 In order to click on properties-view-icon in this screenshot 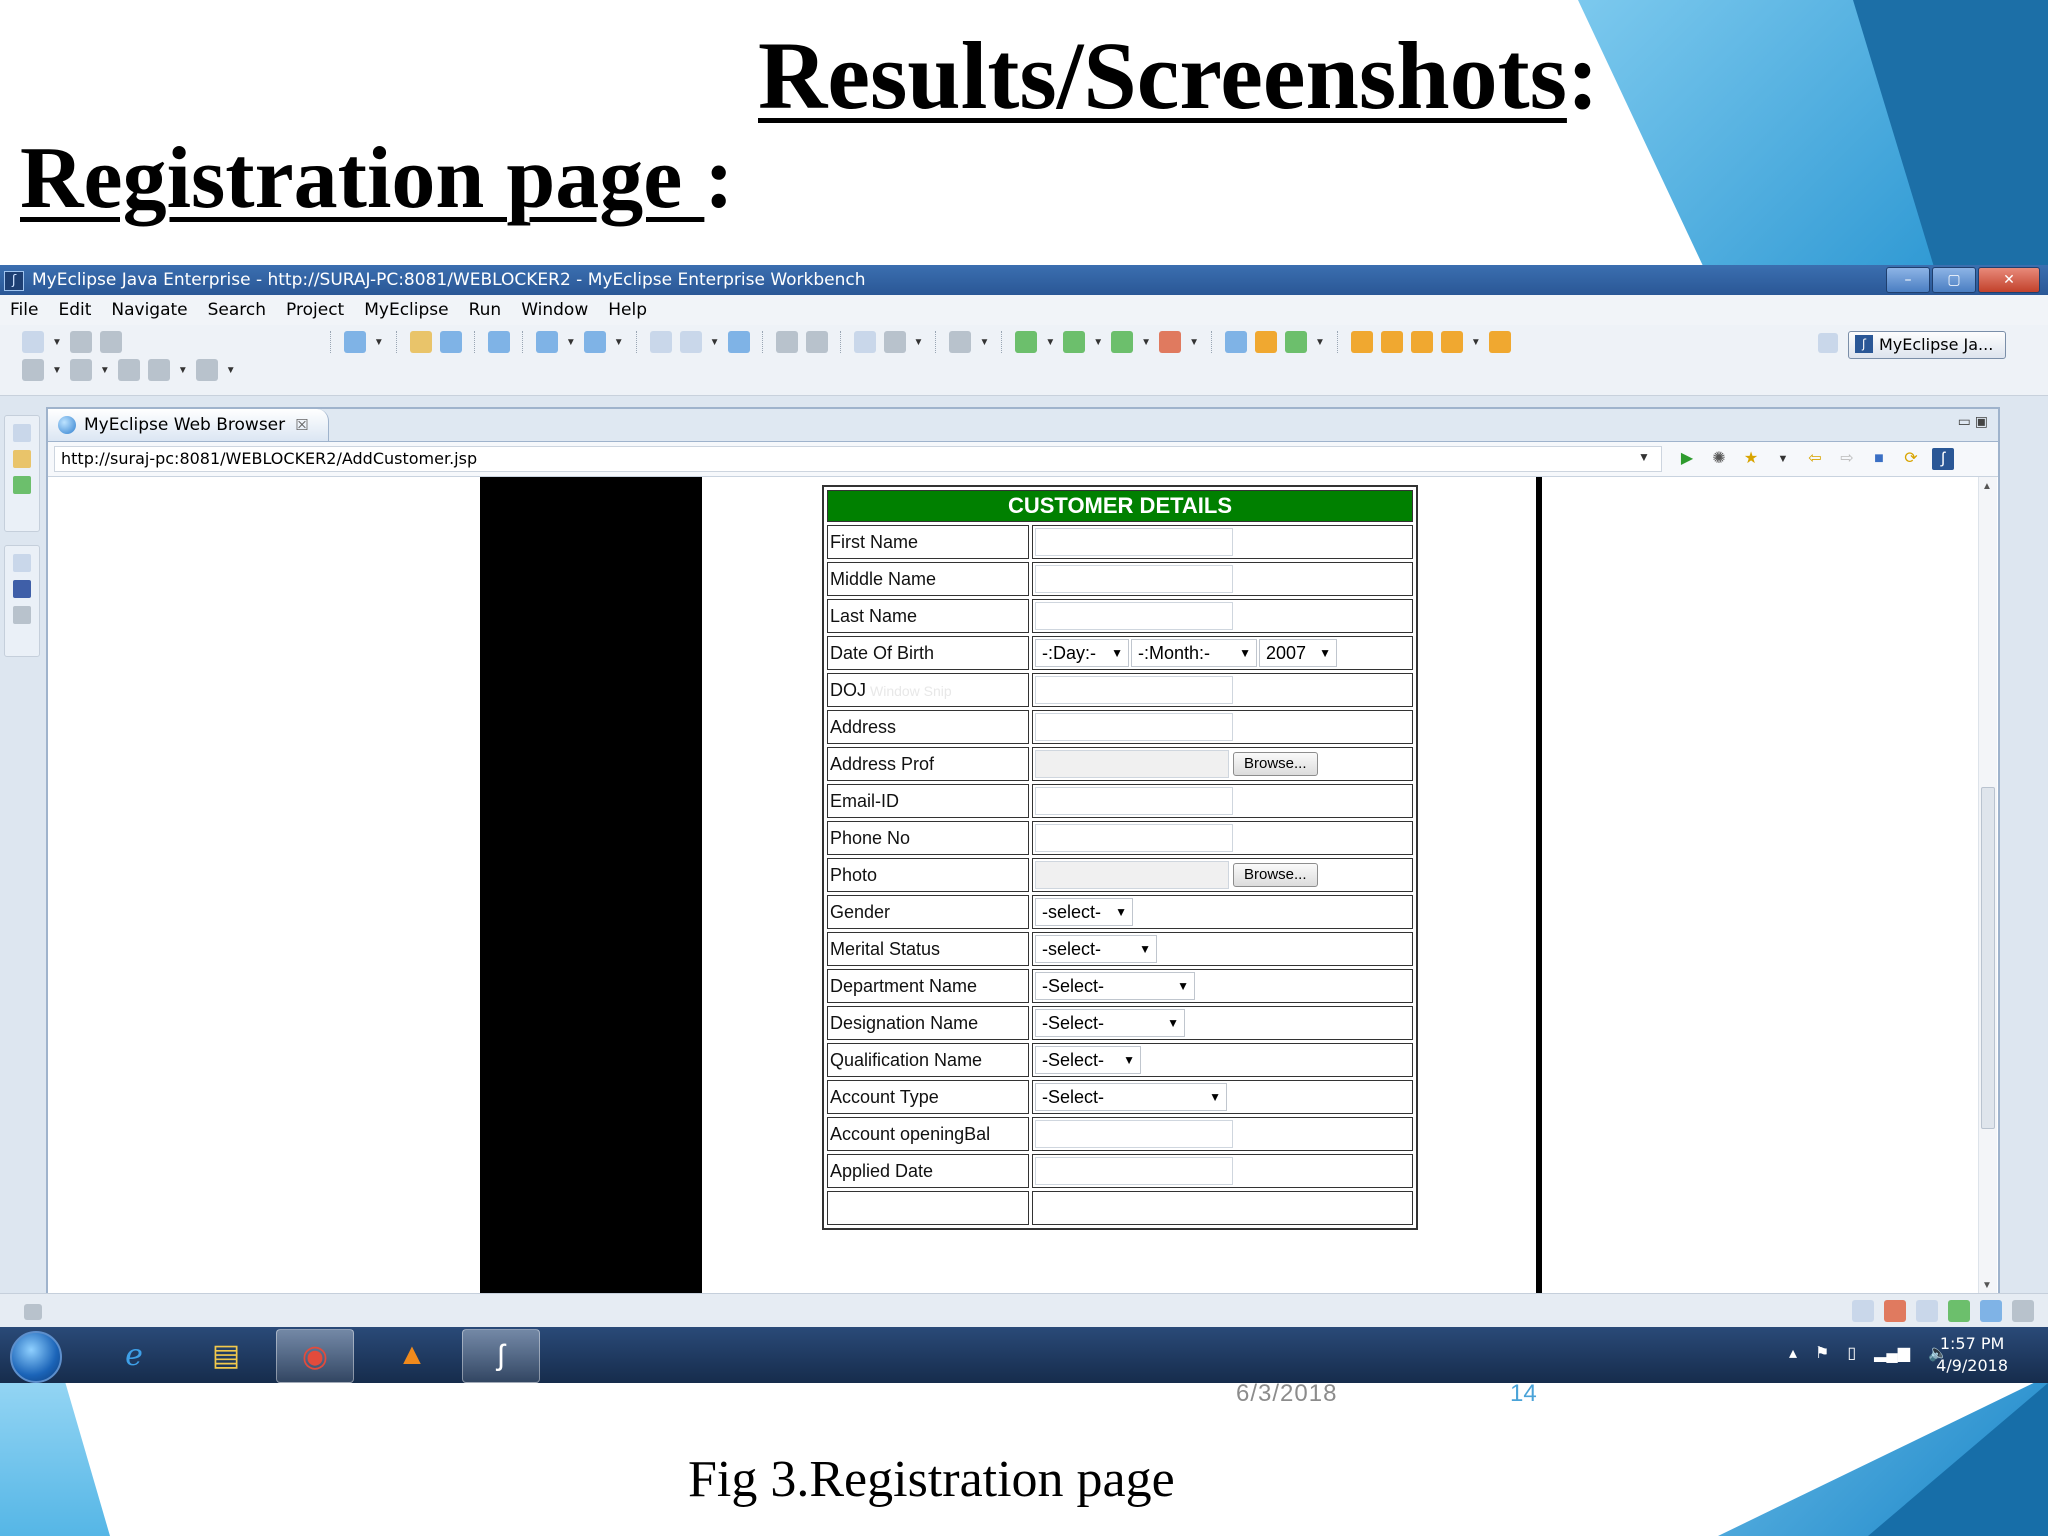, I will do `click(22, 615)`.